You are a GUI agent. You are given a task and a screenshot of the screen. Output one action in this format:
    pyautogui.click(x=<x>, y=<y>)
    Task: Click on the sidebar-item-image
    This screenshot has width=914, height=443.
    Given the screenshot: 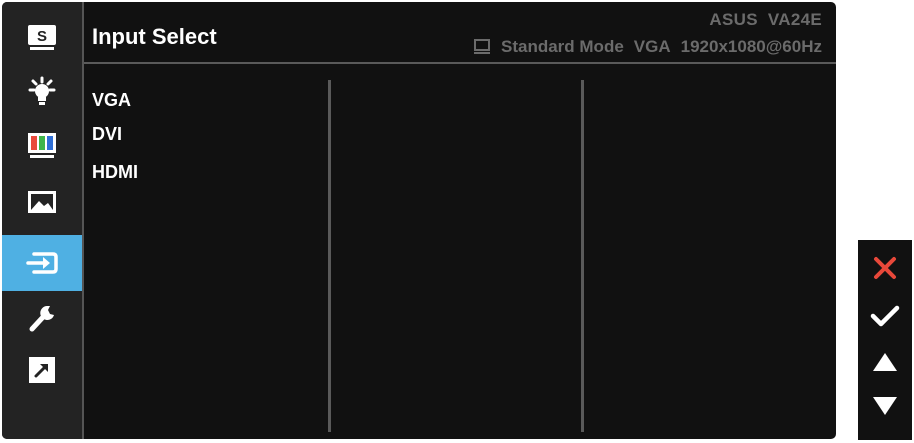 What is the action you would take?
    pyautogui.click(x=42, y=202)
    